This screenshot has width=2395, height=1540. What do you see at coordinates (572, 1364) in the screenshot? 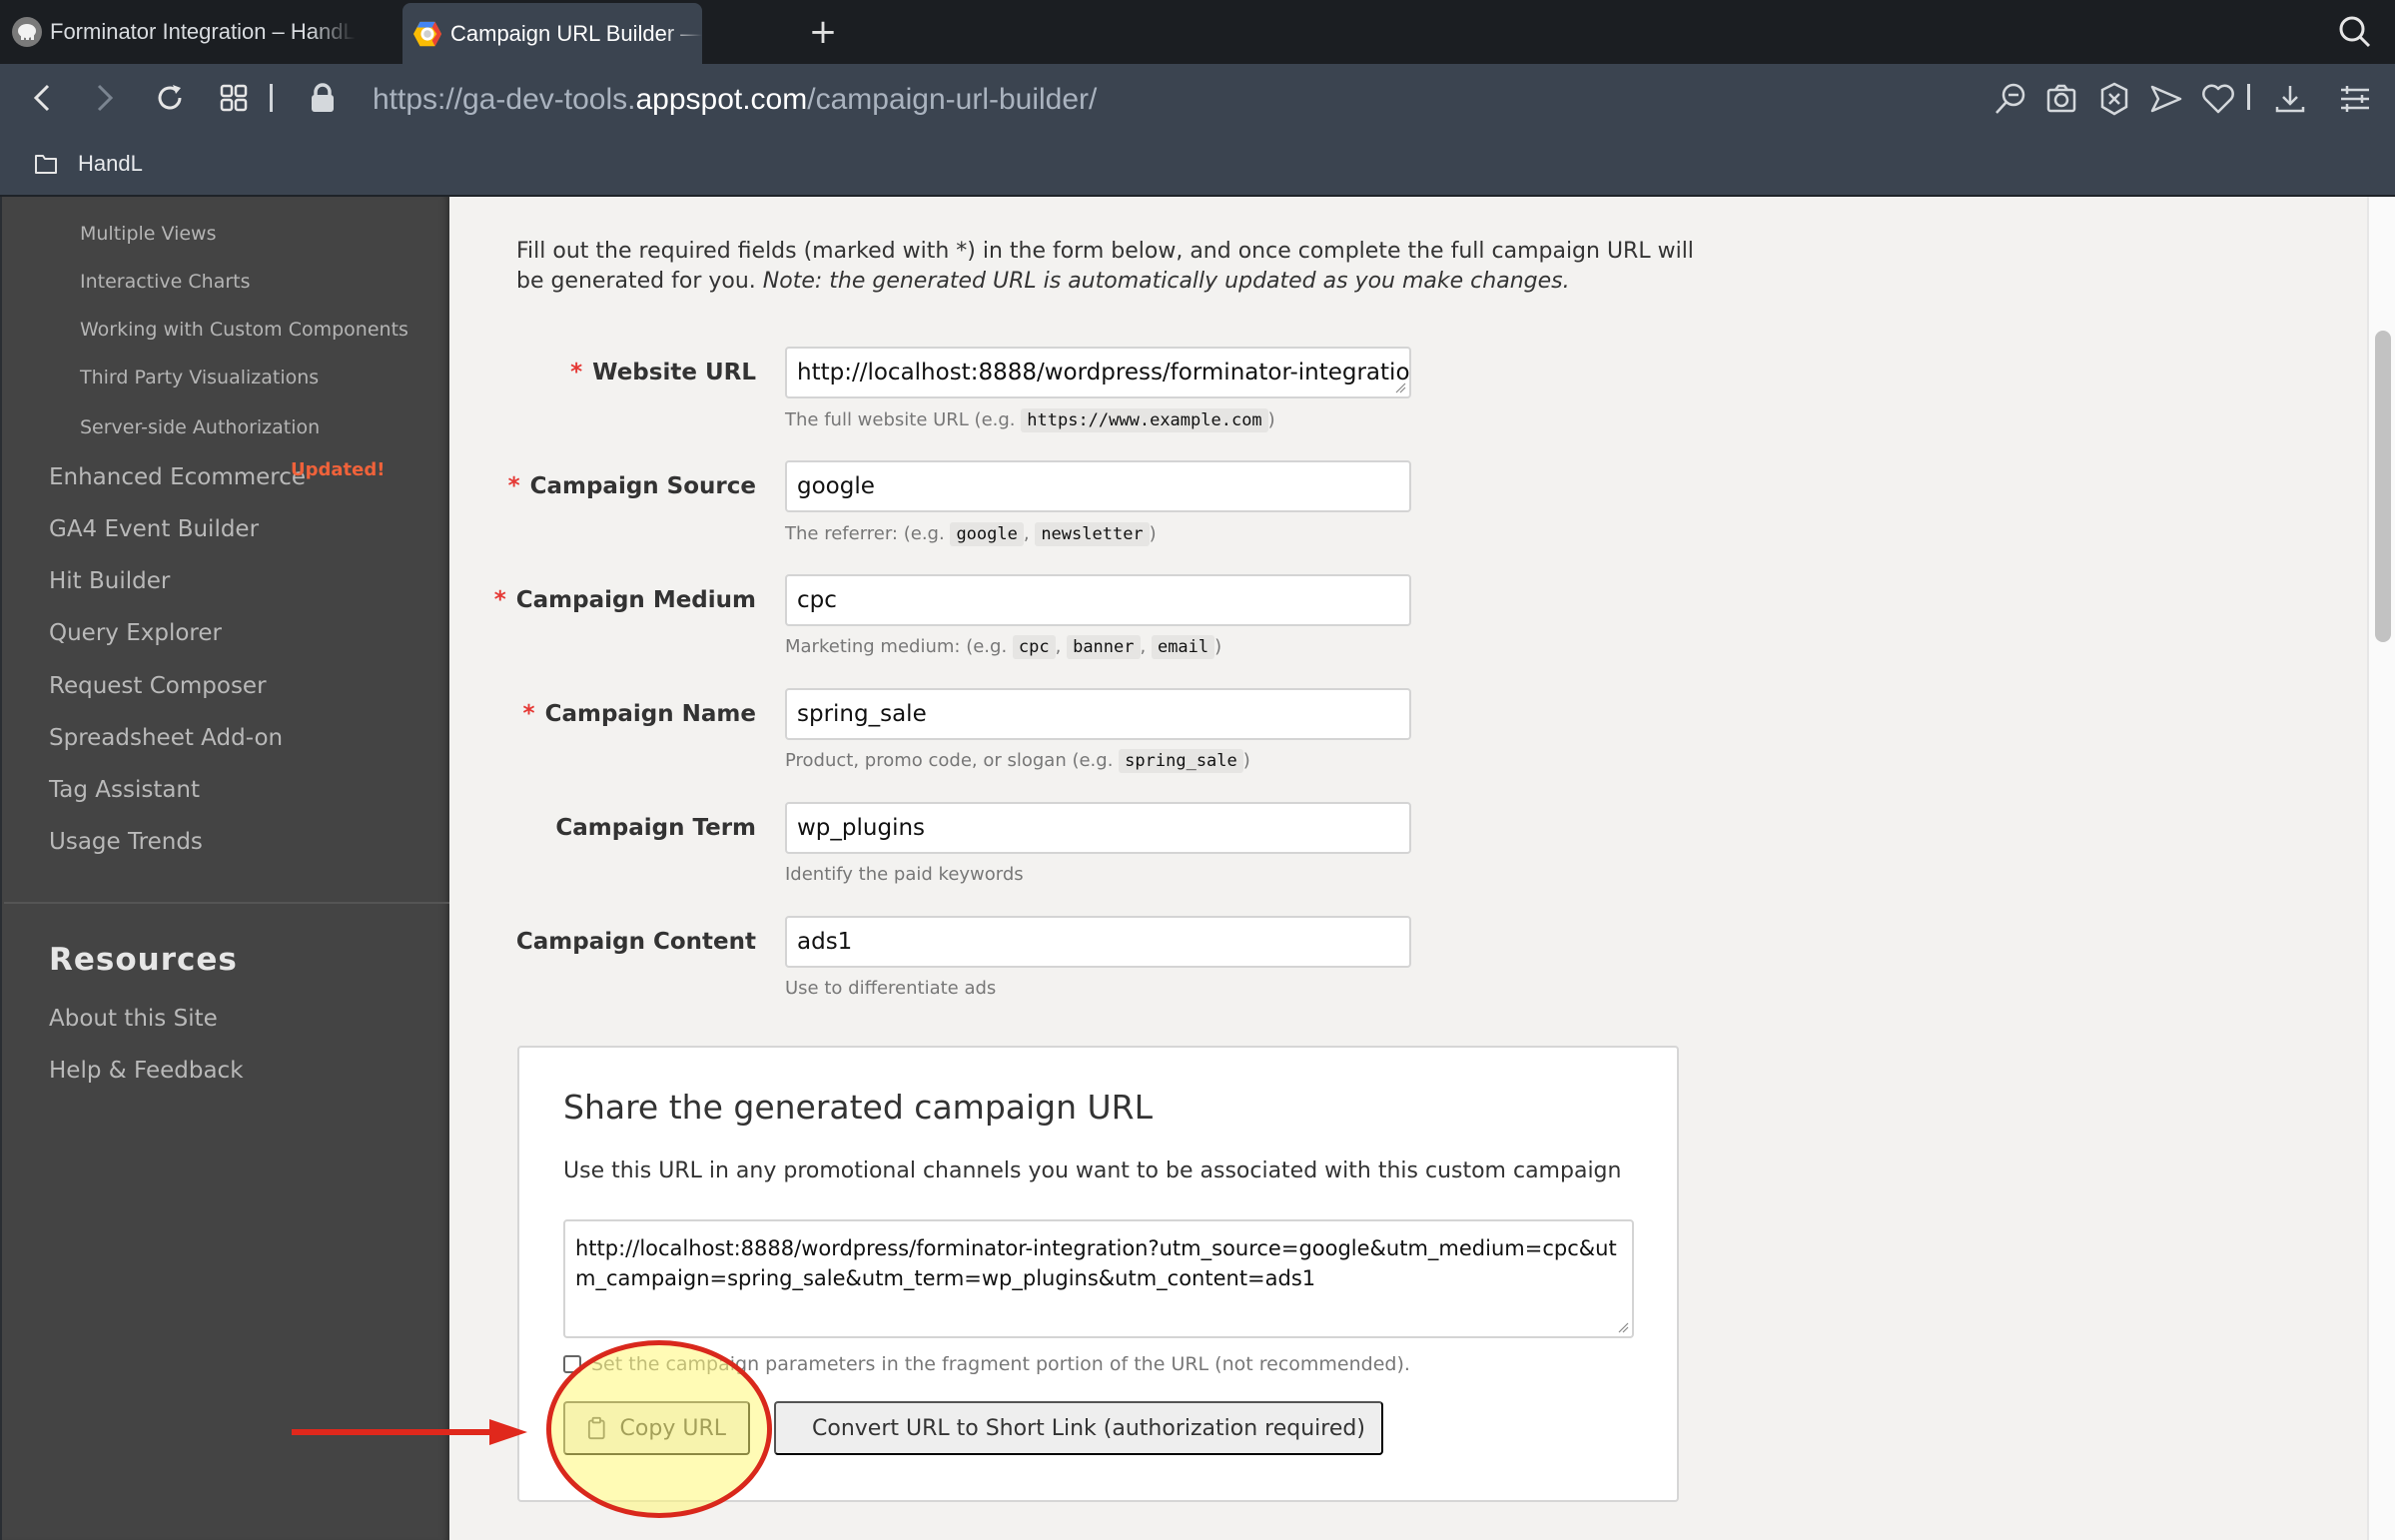
I see `fragment-checkbox` at bounding box center [572, 1364].